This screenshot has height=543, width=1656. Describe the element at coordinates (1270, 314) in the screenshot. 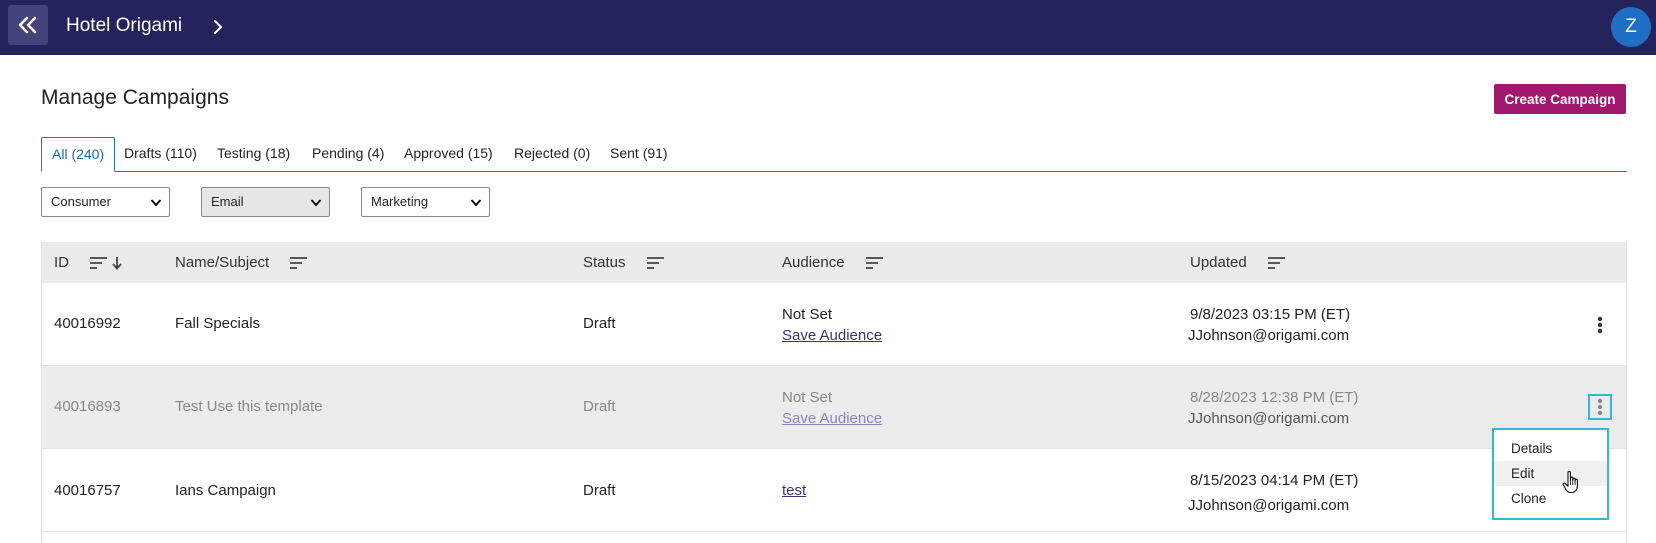

I see `updated-date: 9/8/2023 03:15 PM (ET)` at that location.